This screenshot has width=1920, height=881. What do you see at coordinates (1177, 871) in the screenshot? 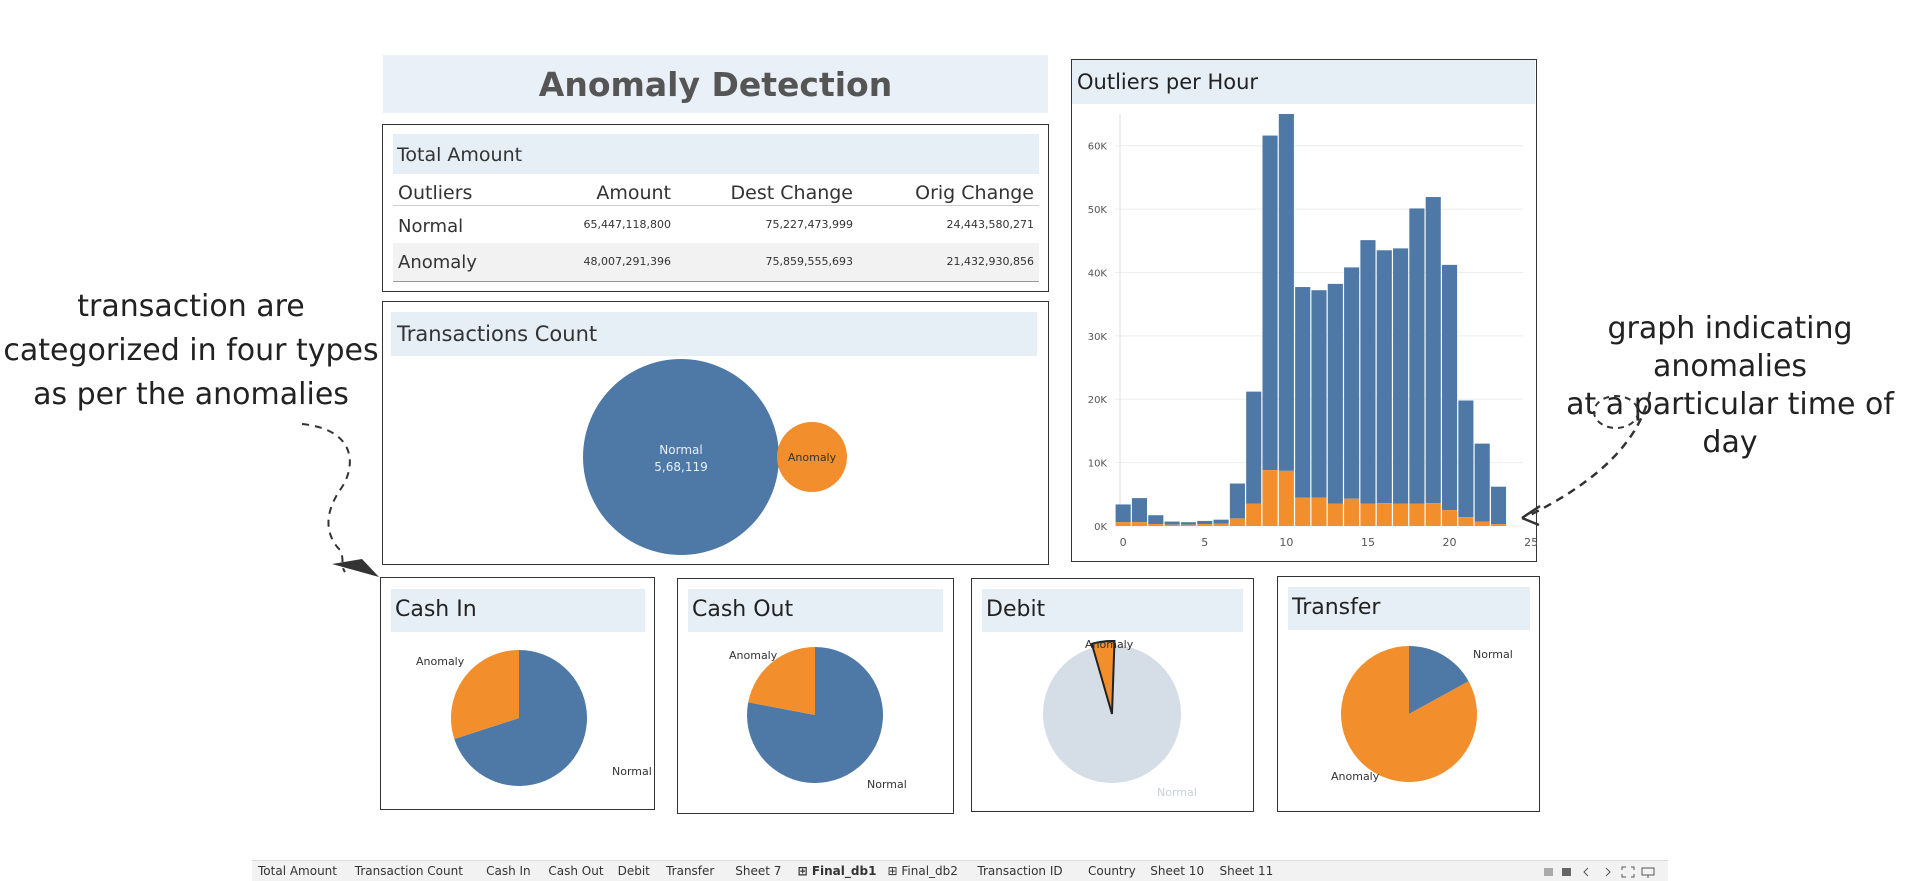
I see `sheet-tab-sheet-10: Sheet 10` at bounding box center [1177, 871].